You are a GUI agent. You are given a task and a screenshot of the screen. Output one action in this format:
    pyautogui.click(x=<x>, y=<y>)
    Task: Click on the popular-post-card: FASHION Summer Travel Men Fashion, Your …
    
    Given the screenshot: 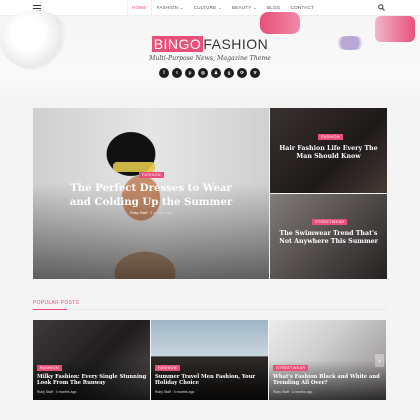 What is the action you would take?
    pyautogui.click(x=209, y=360)
    